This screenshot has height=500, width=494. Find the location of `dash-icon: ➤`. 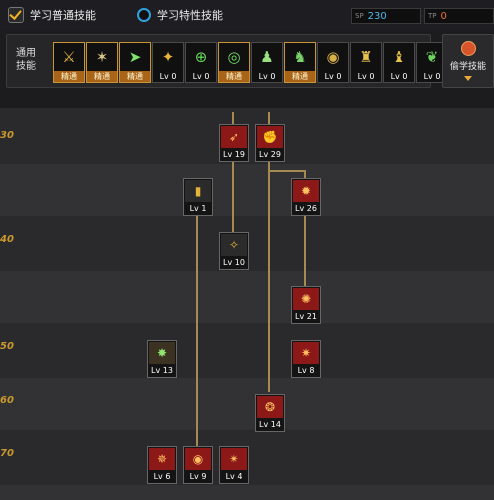

dash-icon: ➤ is located at coordinates (135, 57).